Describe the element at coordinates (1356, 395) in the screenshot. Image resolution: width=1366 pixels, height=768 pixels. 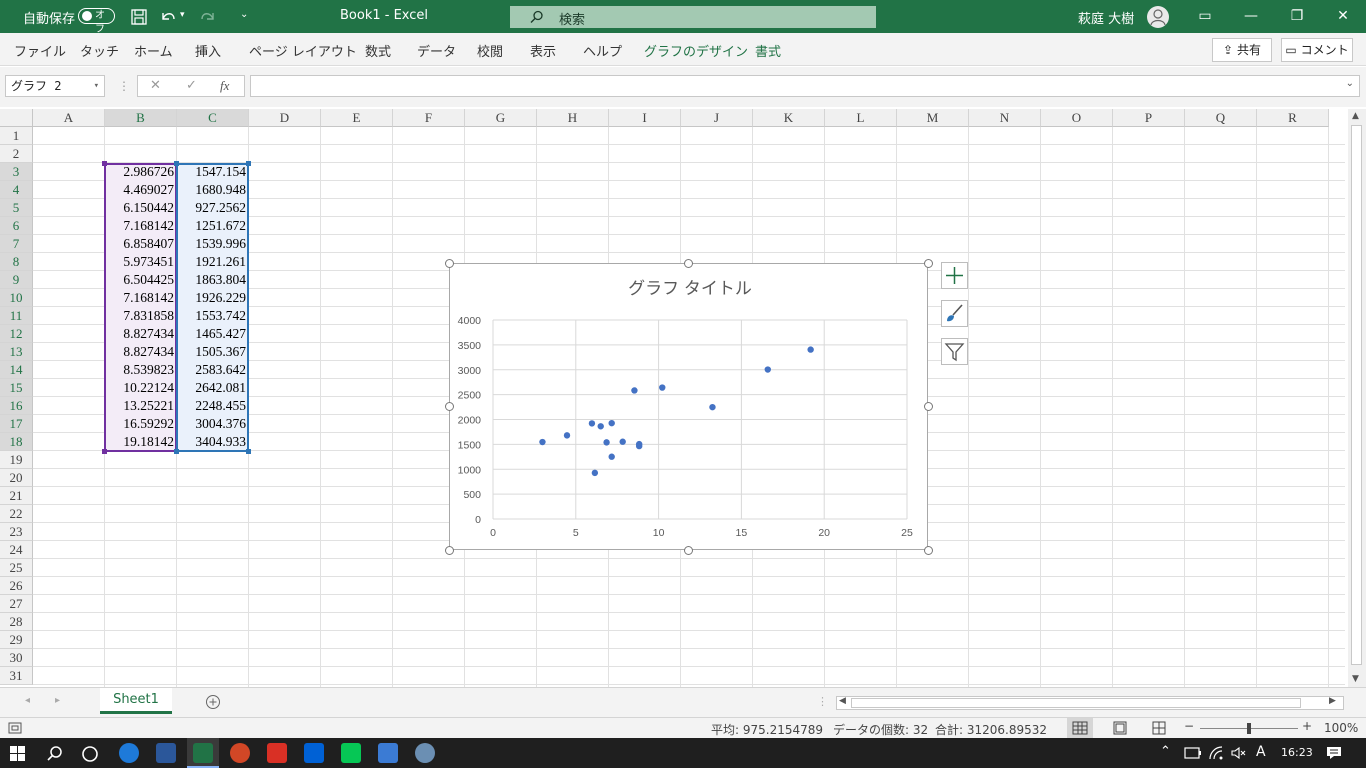
I see `vertical-scroll-thumb` at that location.